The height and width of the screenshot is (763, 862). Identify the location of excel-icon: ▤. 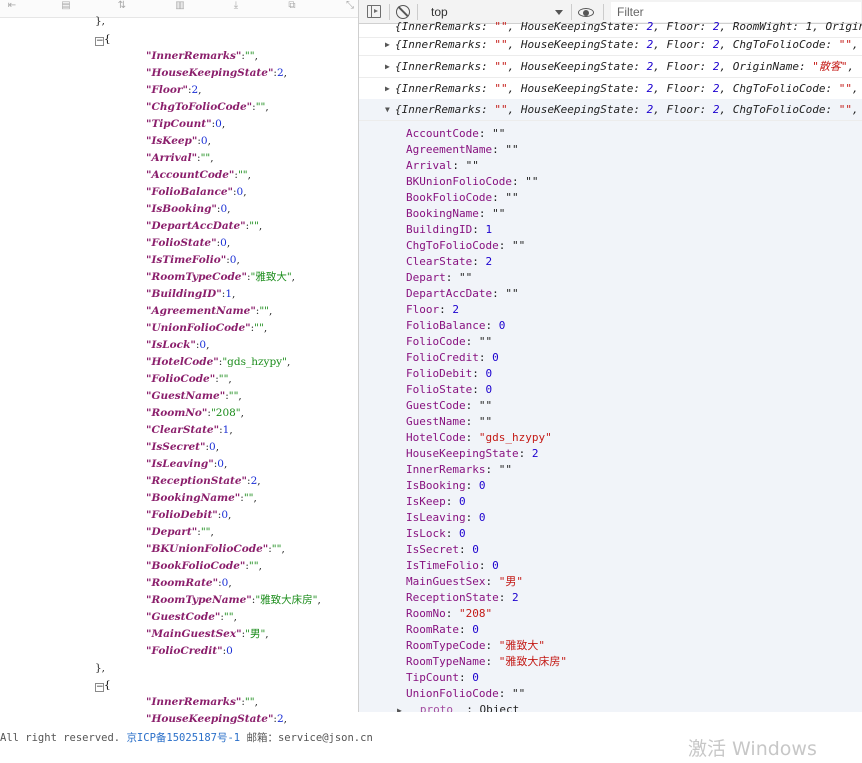
(66, 6).